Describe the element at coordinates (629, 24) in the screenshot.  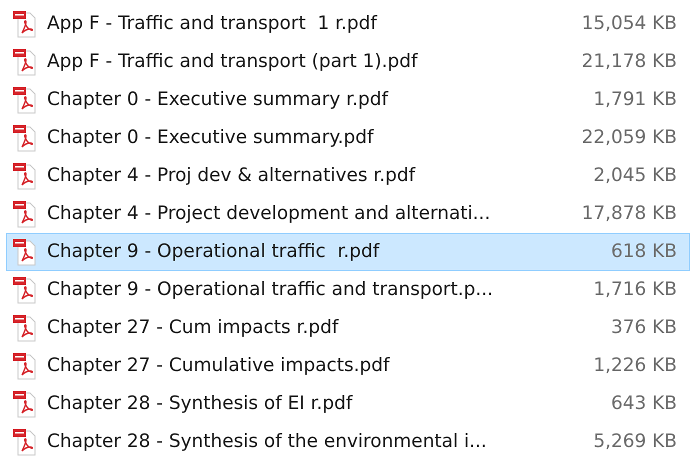
I see `file-size: 15,054 KB` at that location.